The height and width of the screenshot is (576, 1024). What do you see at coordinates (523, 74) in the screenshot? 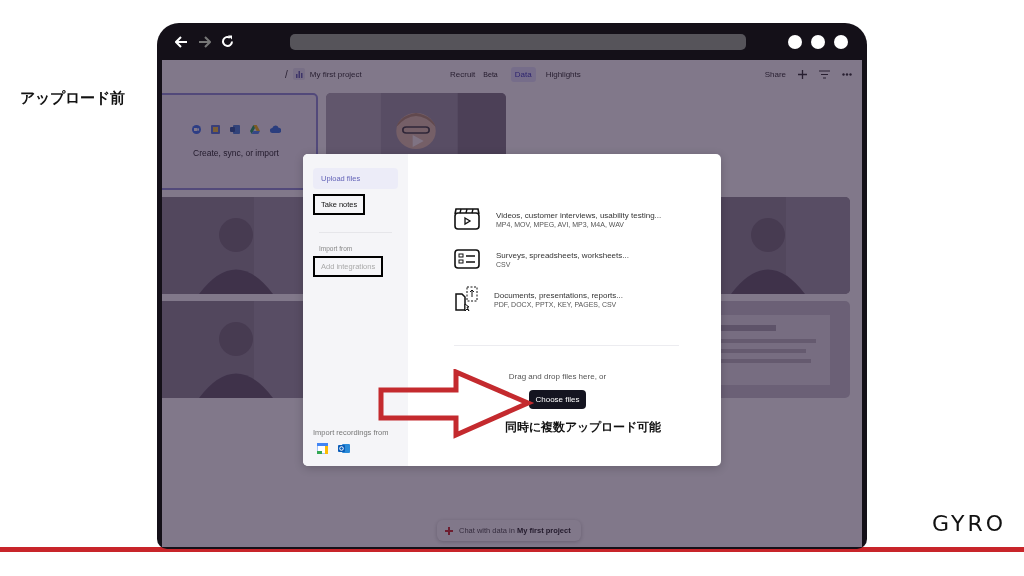
I see `nav-tab: Data` at bounding box center [523, 74].